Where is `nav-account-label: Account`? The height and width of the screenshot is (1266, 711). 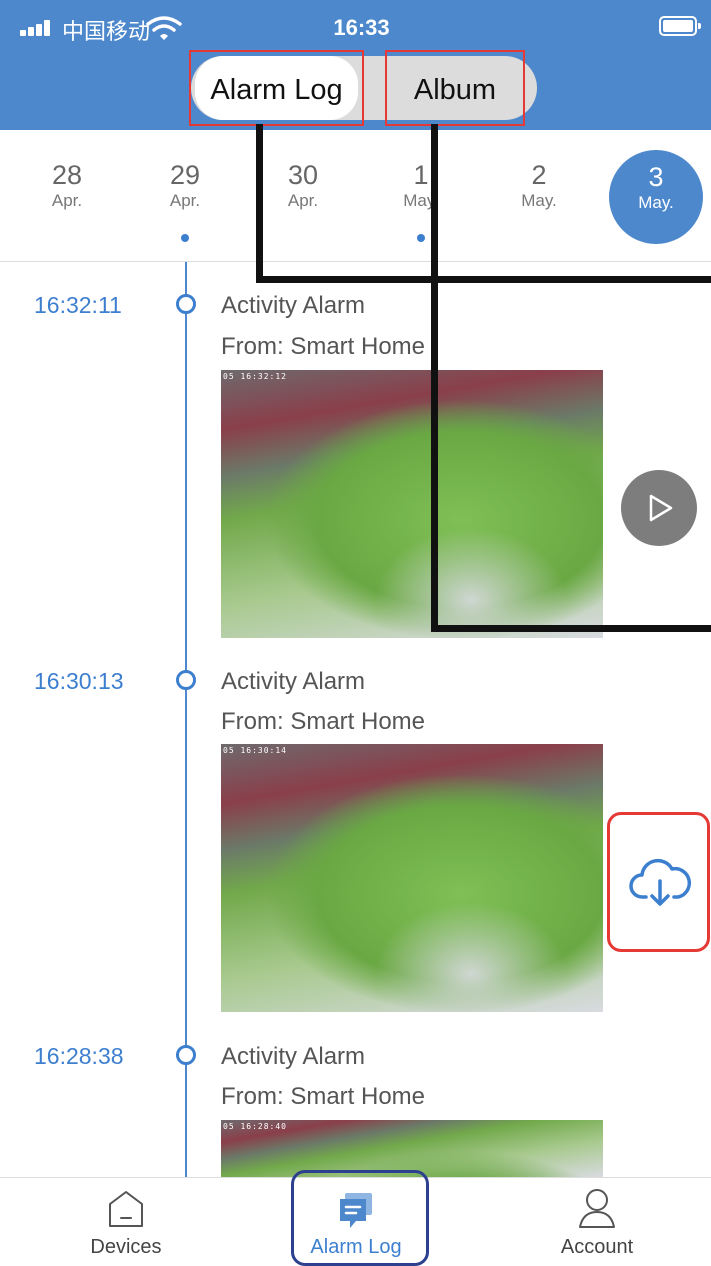
nav-account-label: Account is located at coordinates (597, 1247).